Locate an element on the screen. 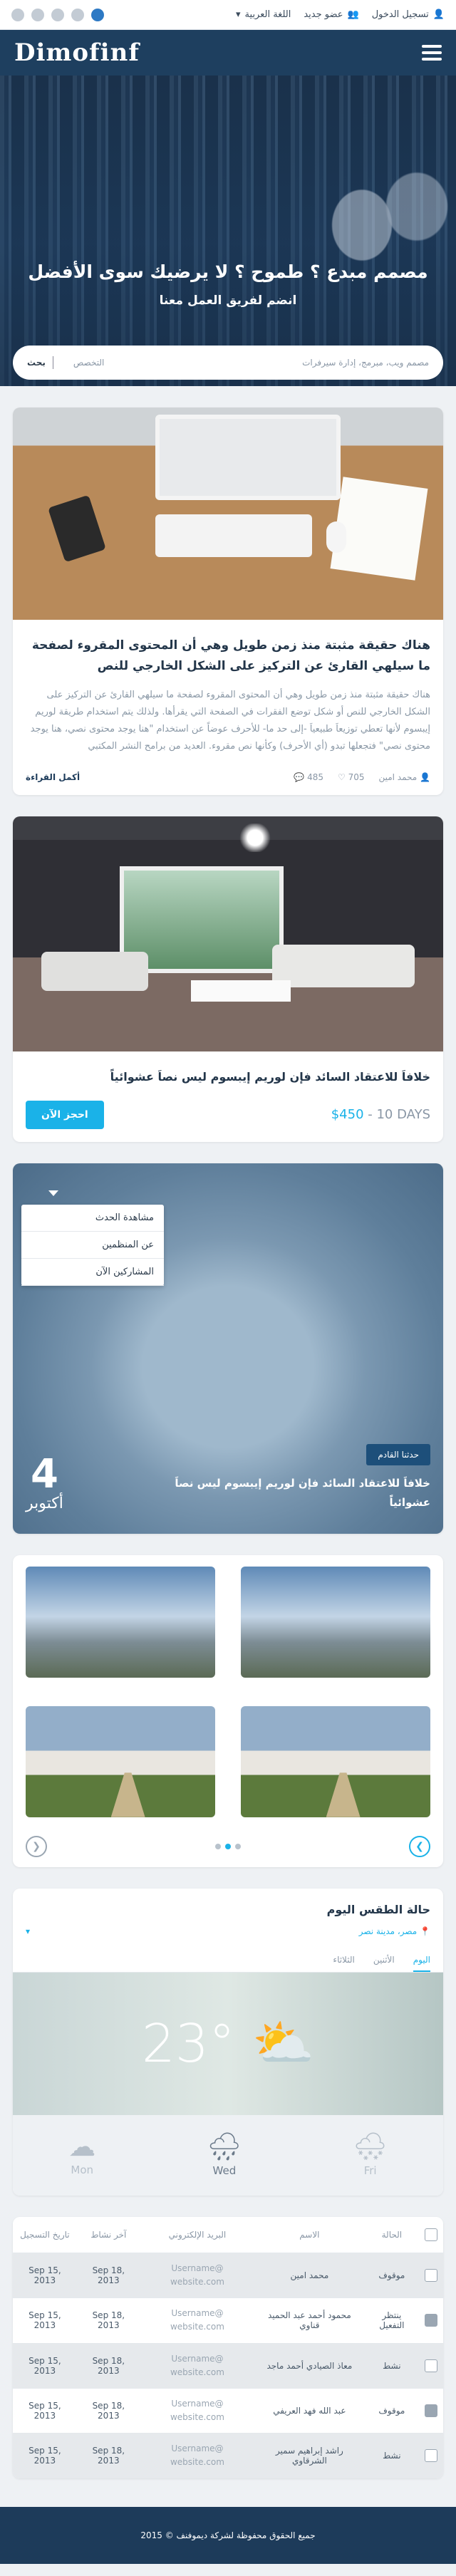  google-plus-icon is located at coordinates (17, 14).